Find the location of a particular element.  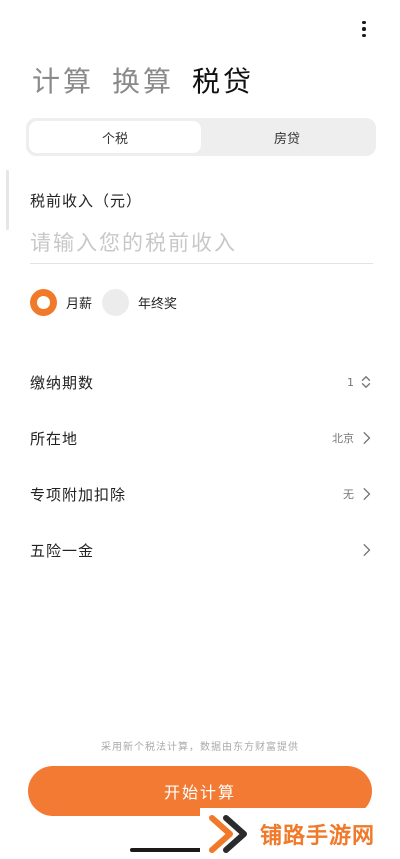

radio-unchecked-icon is located at coordinates (116, 302).